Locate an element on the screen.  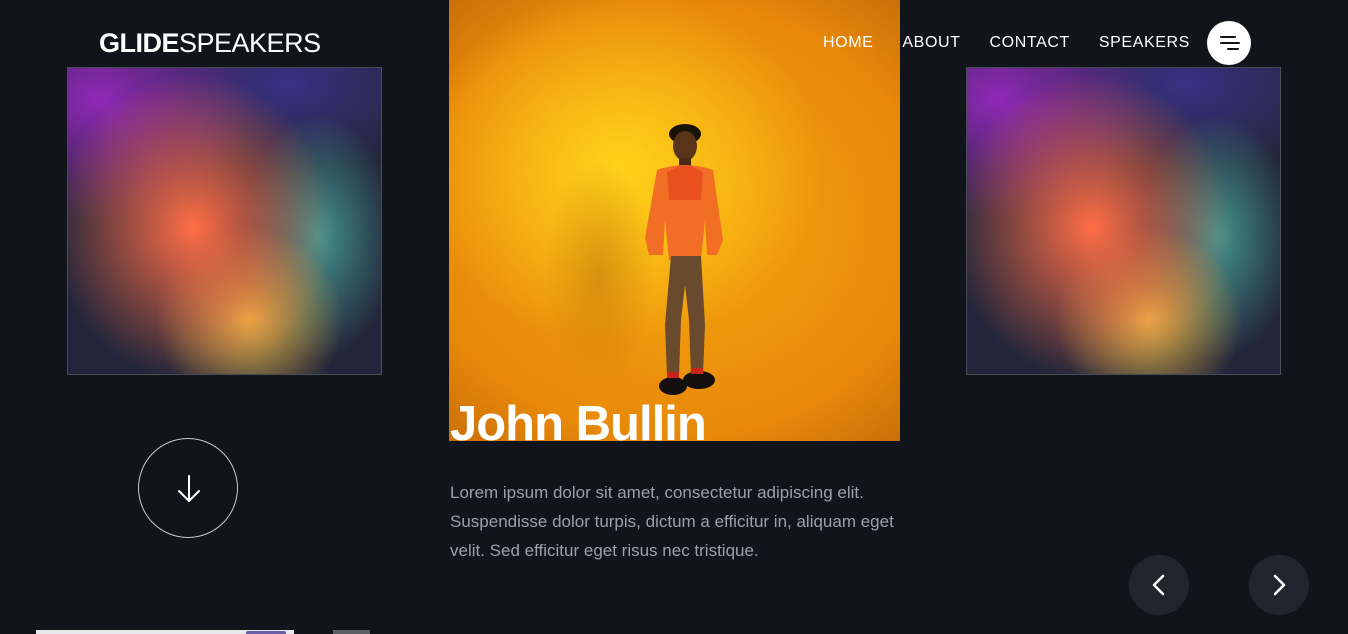
nav-link-contact: CONTACT is located at coordinates (1030, 43).